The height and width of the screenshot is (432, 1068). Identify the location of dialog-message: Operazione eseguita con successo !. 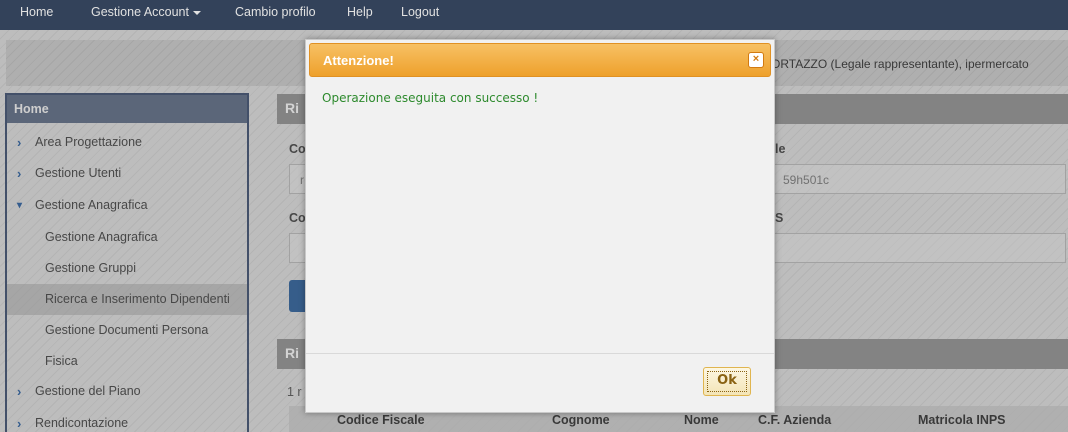
(430, 98).